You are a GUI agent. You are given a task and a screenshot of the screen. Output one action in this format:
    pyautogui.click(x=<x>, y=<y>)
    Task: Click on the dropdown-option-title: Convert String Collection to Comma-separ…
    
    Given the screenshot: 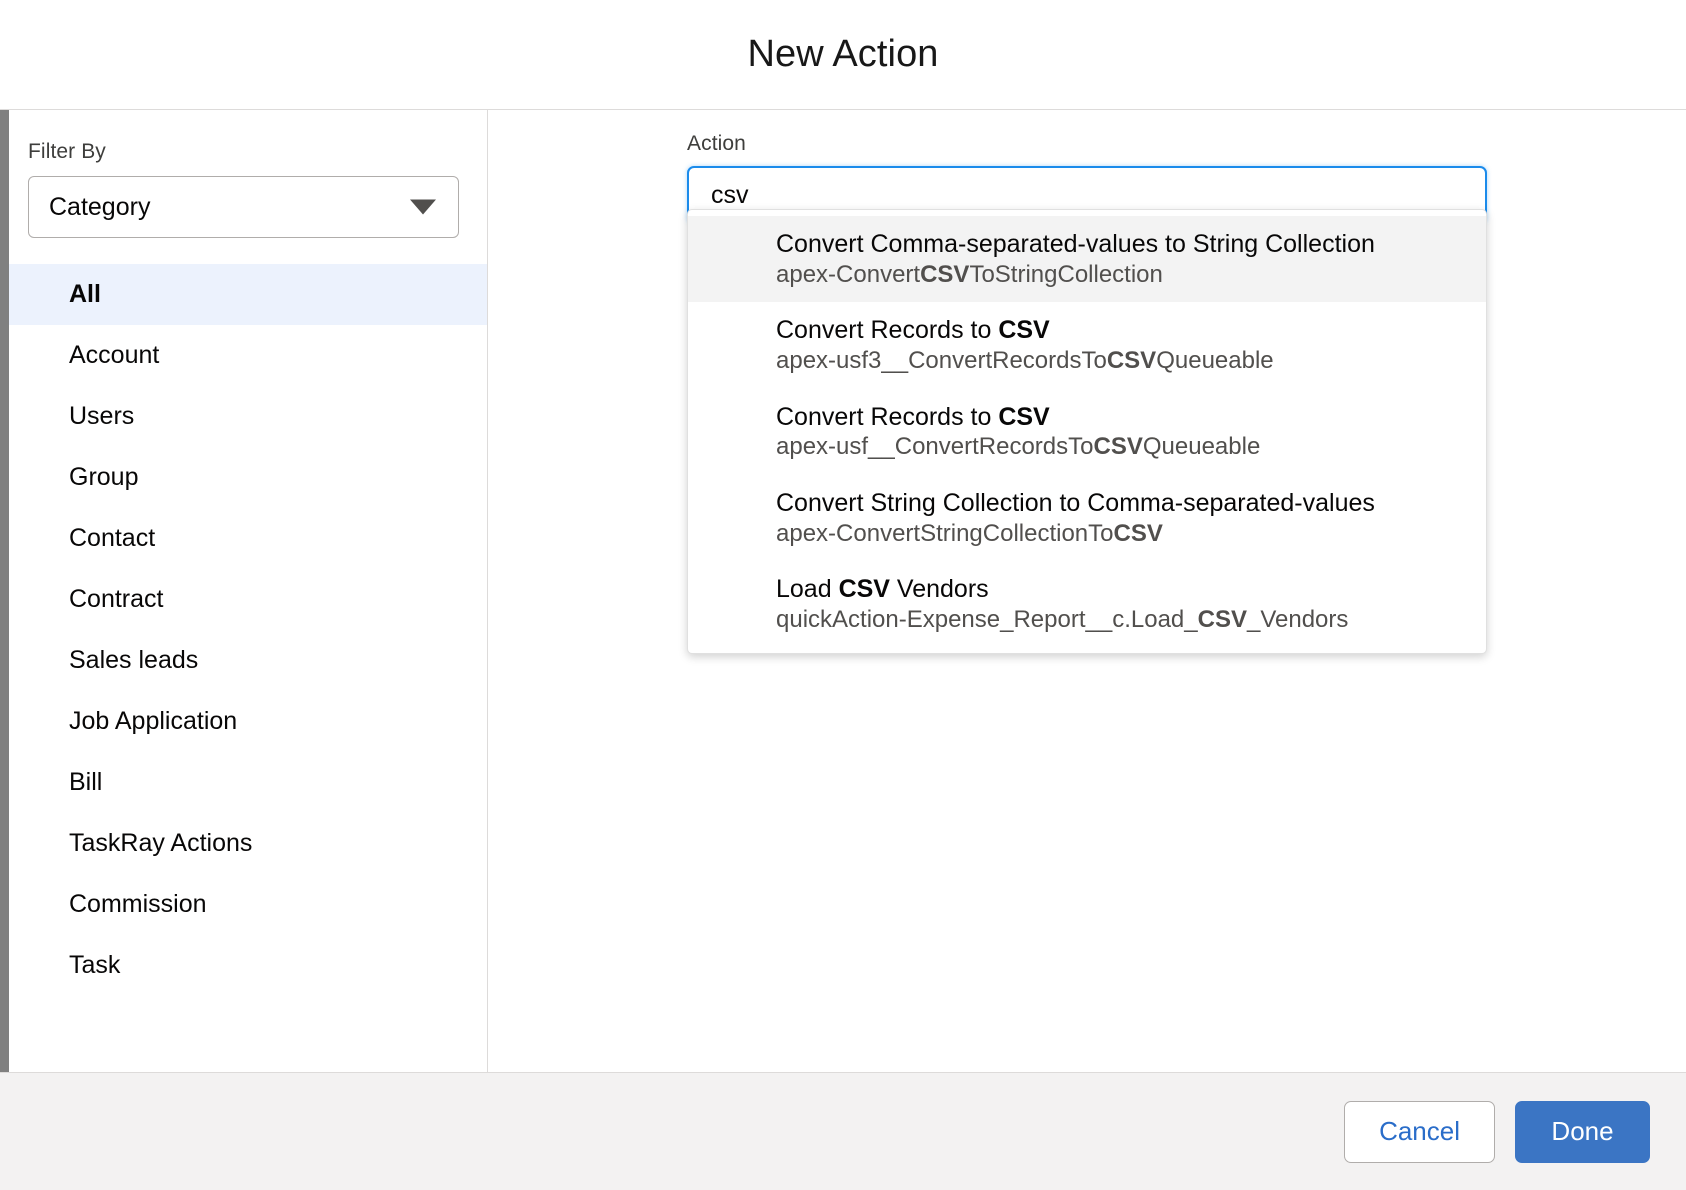 What is the action you would take?
    pyautogui.click(x=1075, y=502)
    